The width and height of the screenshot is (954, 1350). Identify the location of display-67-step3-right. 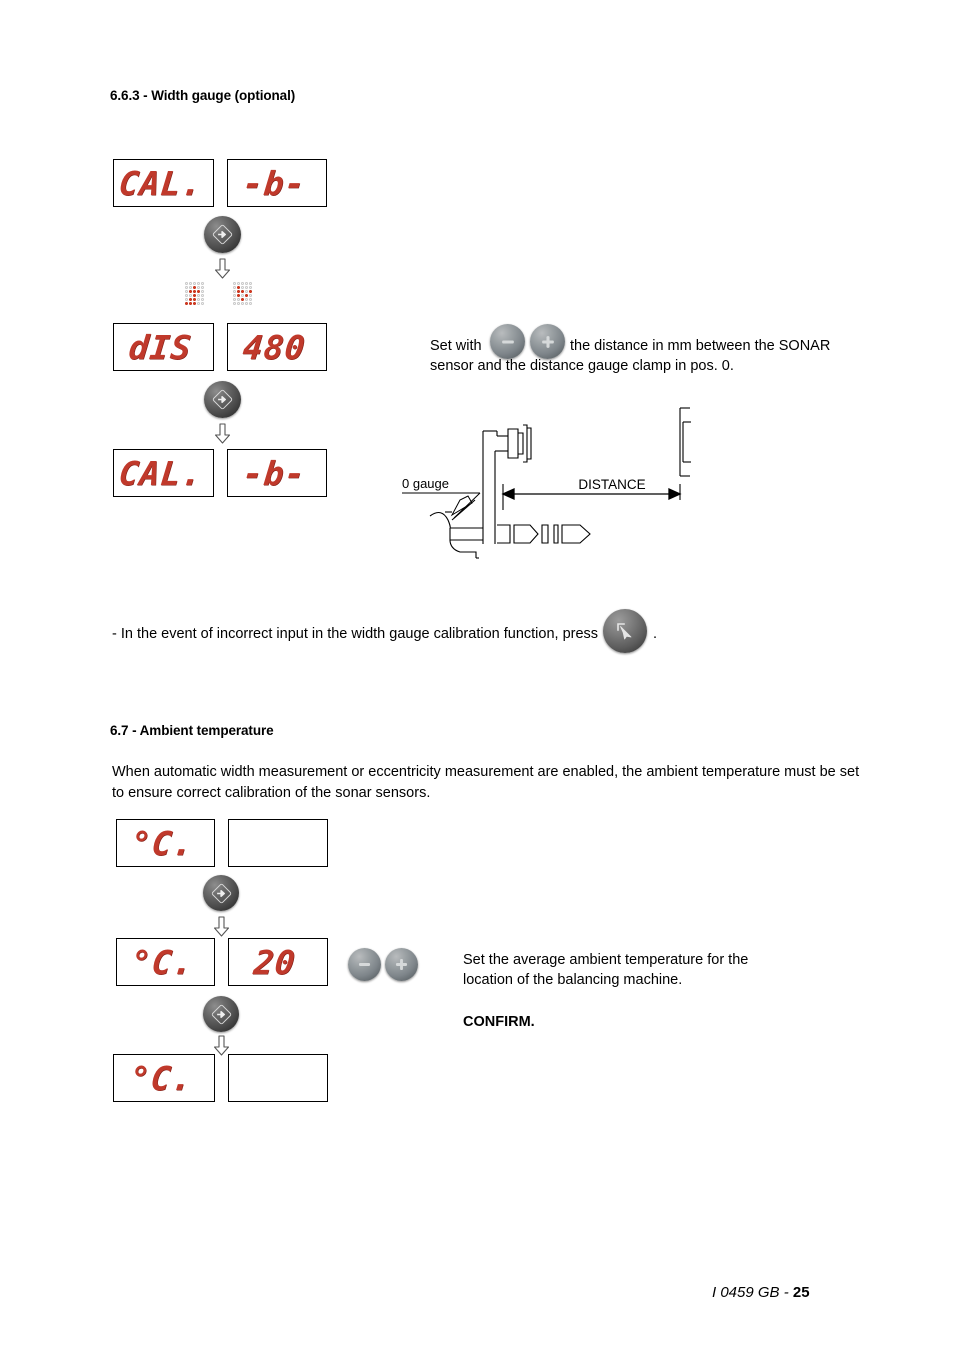
(278, 1078).